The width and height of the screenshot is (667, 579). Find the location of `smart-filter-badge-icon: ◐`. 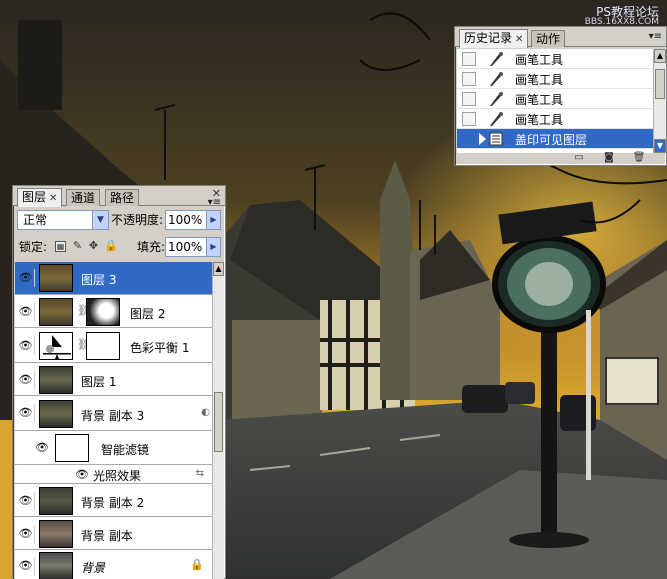

smart-filter-badge-icon: ◐ is located at coordinates (205, 412).